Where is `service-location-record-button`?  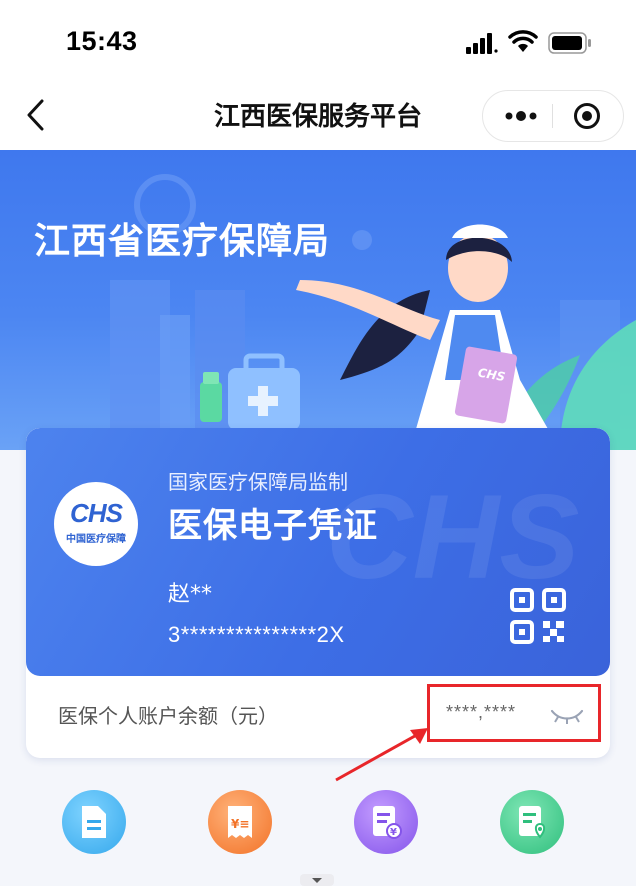 service-location-record-button is located at coordinates (532, 822).